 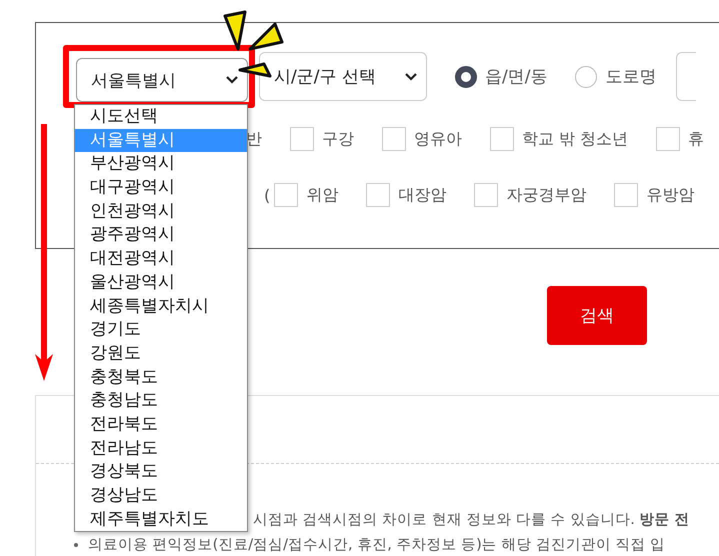 What do you see at coordinates (422, 195) in the screenshot?
I see `checkbox-label: 대장암` at bounding box center [422, 195].